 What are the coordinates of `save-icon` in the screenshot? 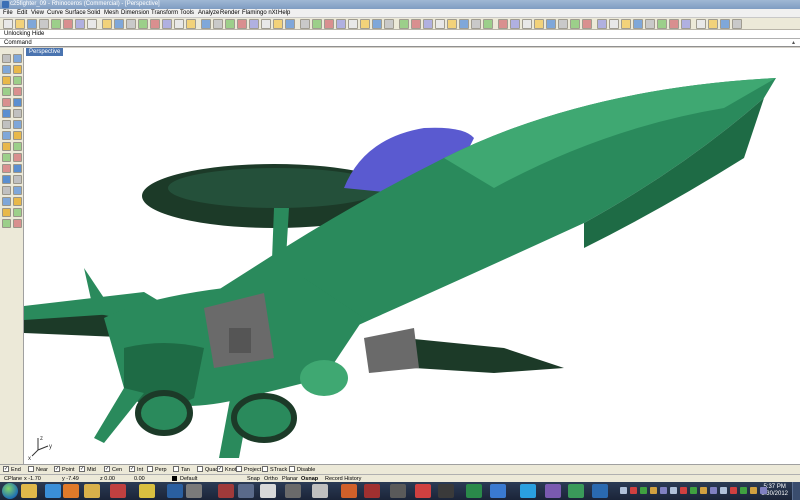 It's located at (32, 24).